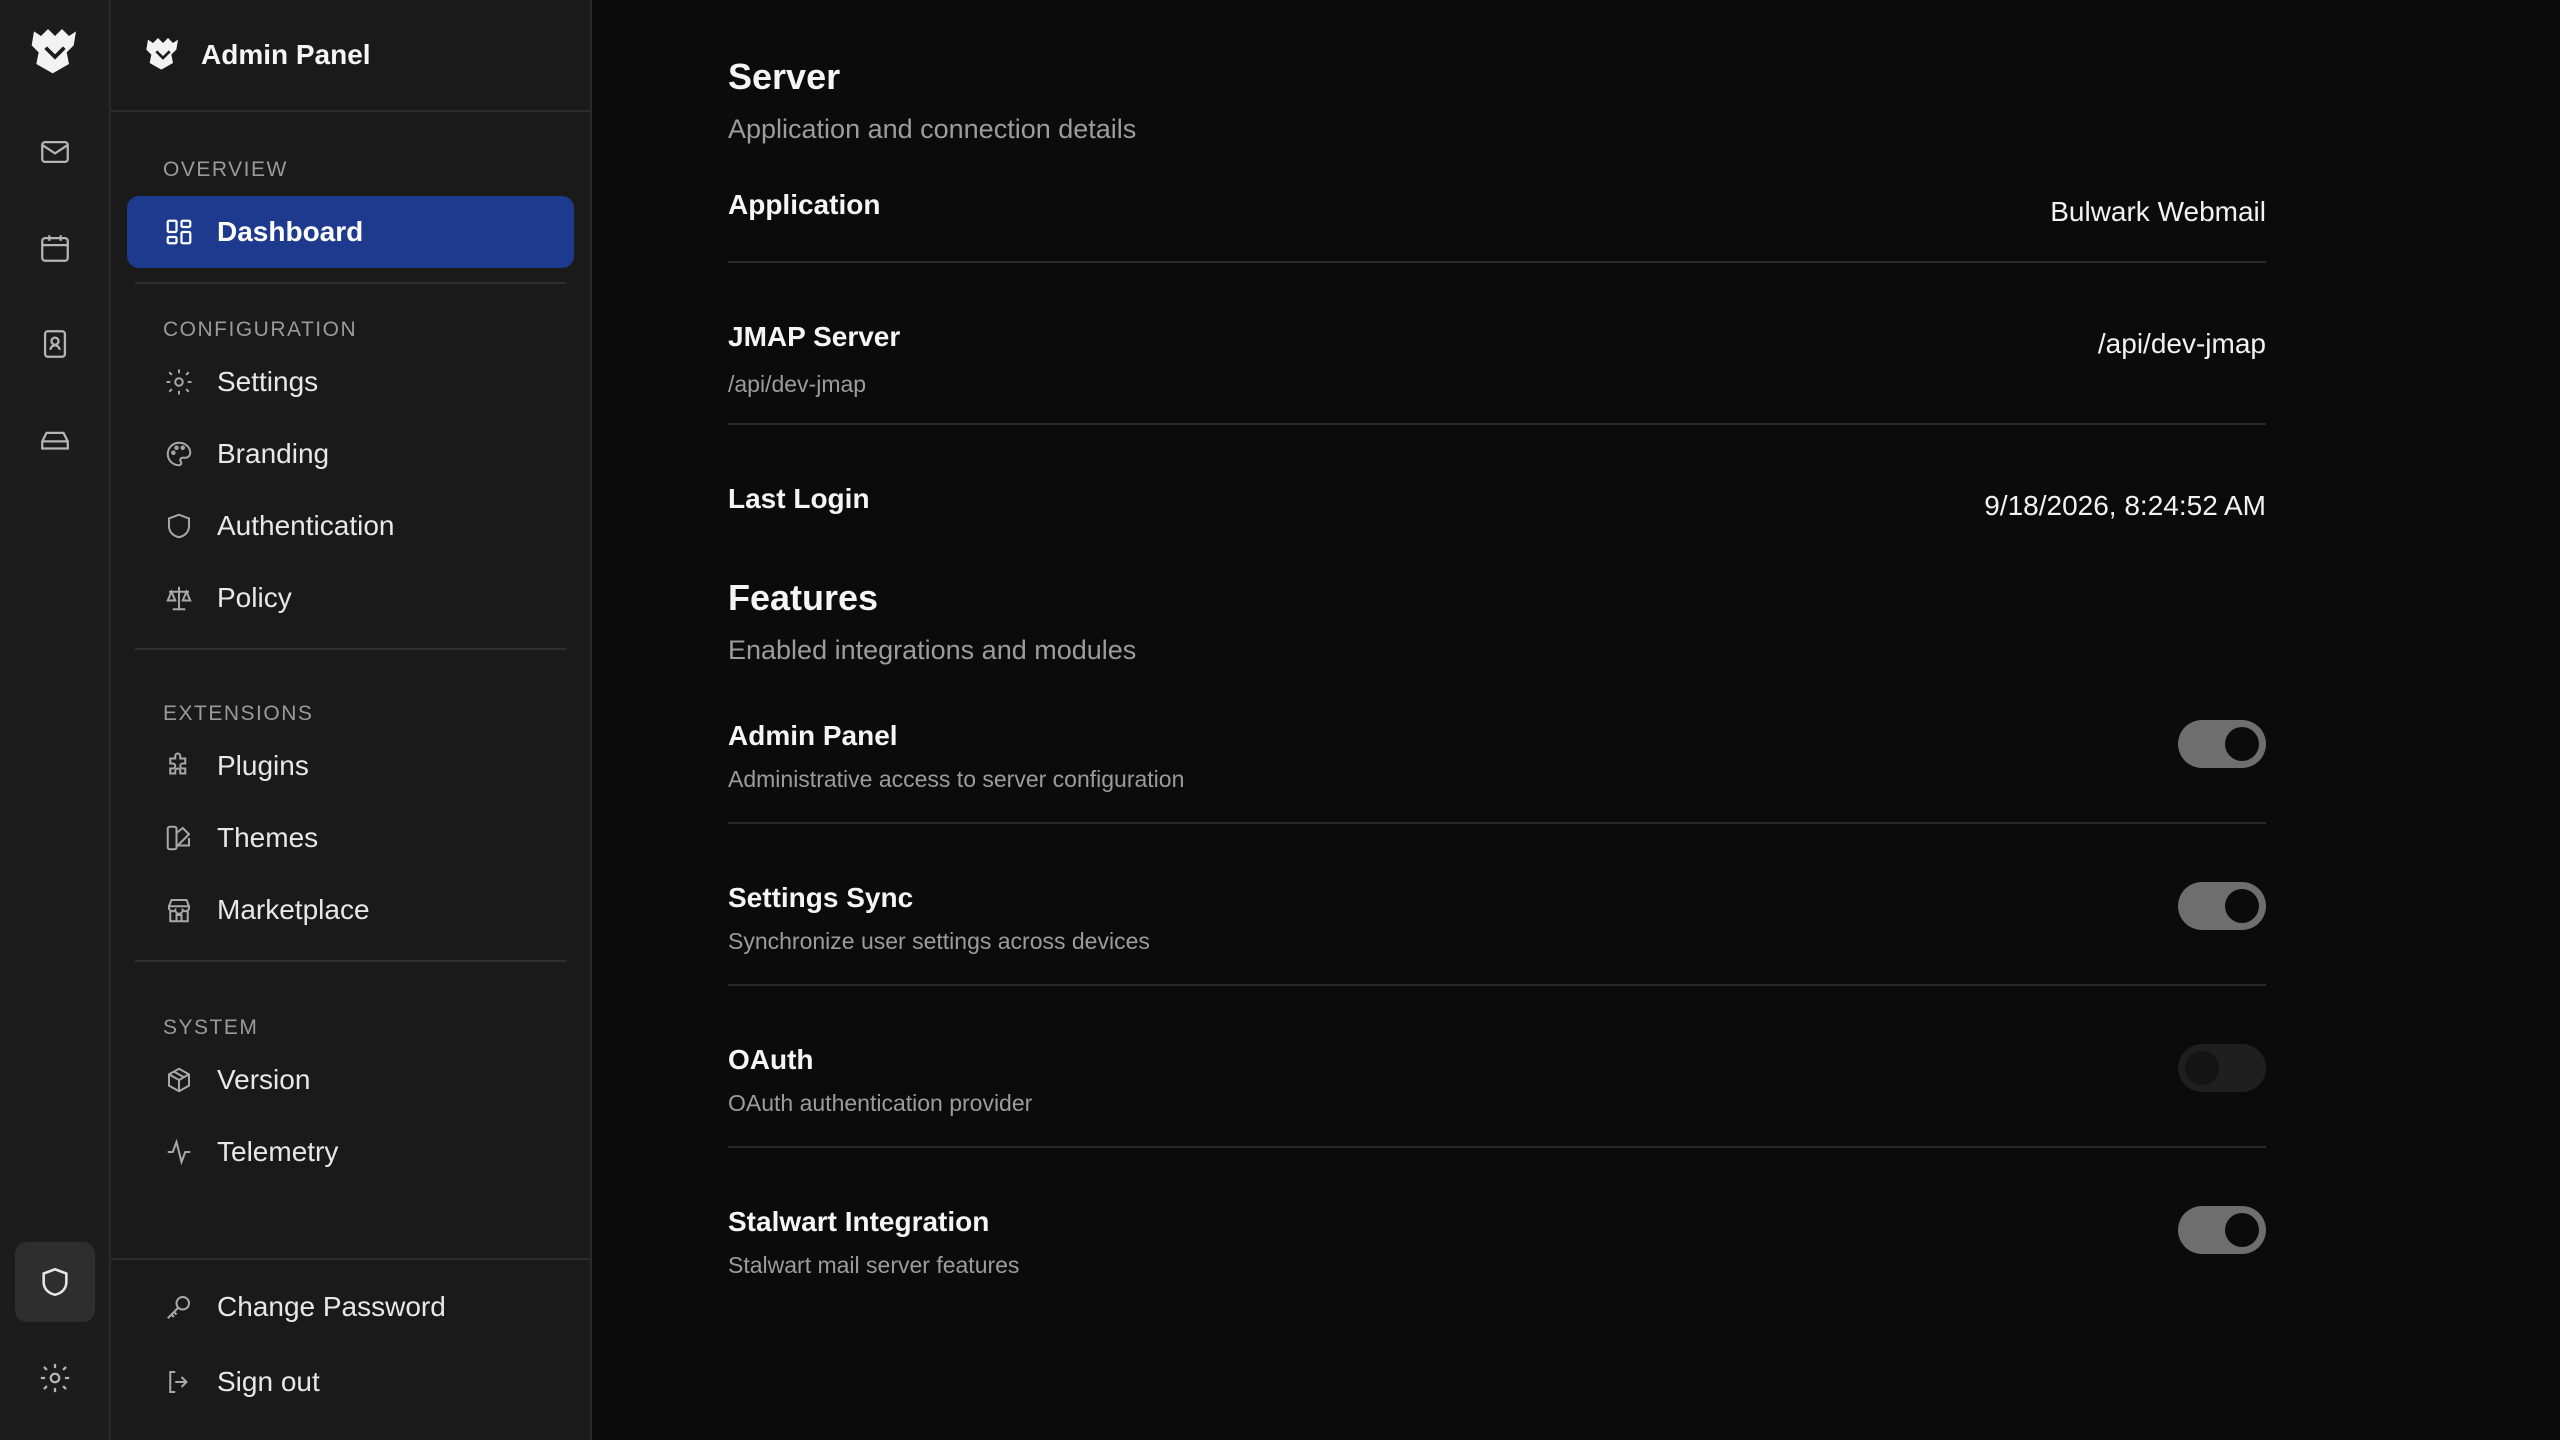 The image size is (2560, 1440). What do you see at coordinates (2158, 211) in the screenshot?
I see `row-value: Bulwark Webmail` at bounding box center [2158, 211].